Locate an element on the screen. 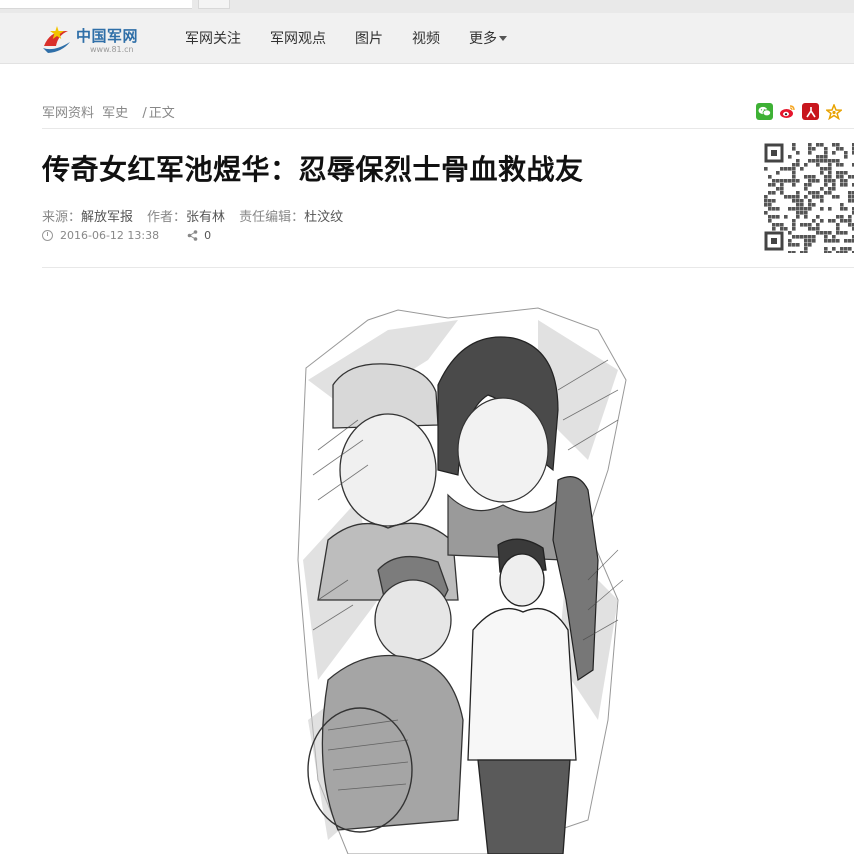 The height and width of the screenshot is (854, 854). nav-item-video: 视频 is located at coordinates (426, 38).